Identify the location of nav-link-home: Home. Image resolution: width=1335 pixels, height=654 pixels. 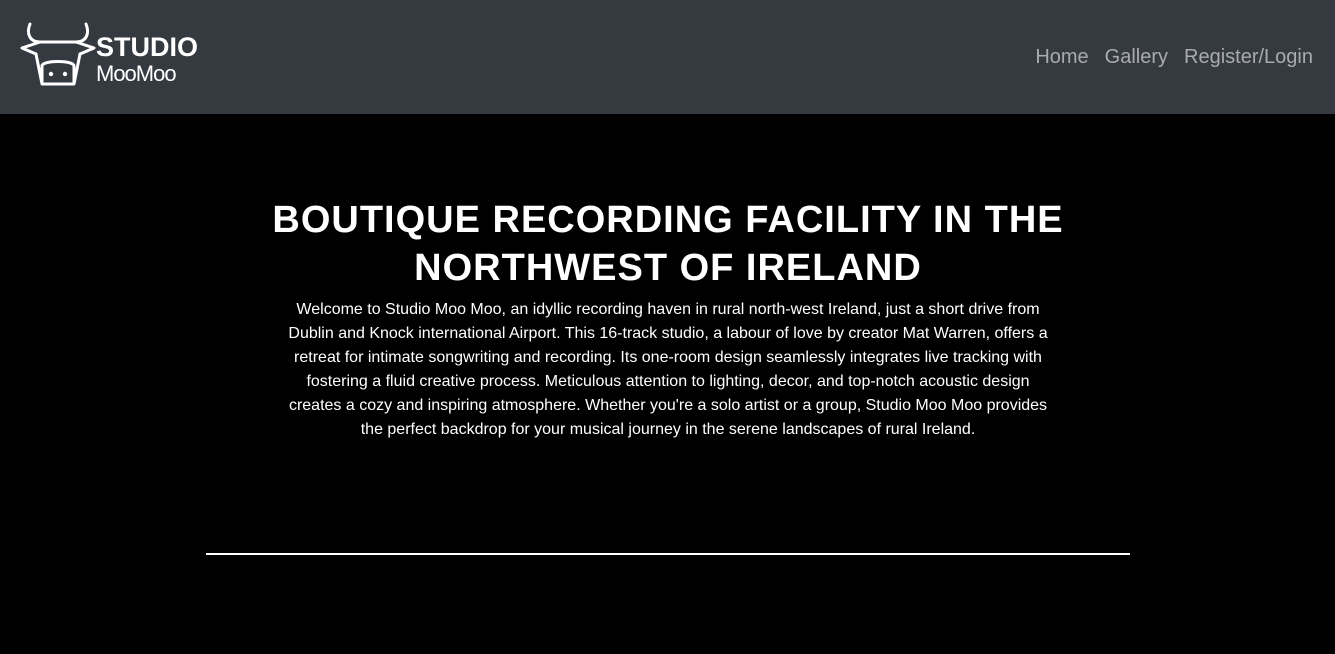
(1061, 57).